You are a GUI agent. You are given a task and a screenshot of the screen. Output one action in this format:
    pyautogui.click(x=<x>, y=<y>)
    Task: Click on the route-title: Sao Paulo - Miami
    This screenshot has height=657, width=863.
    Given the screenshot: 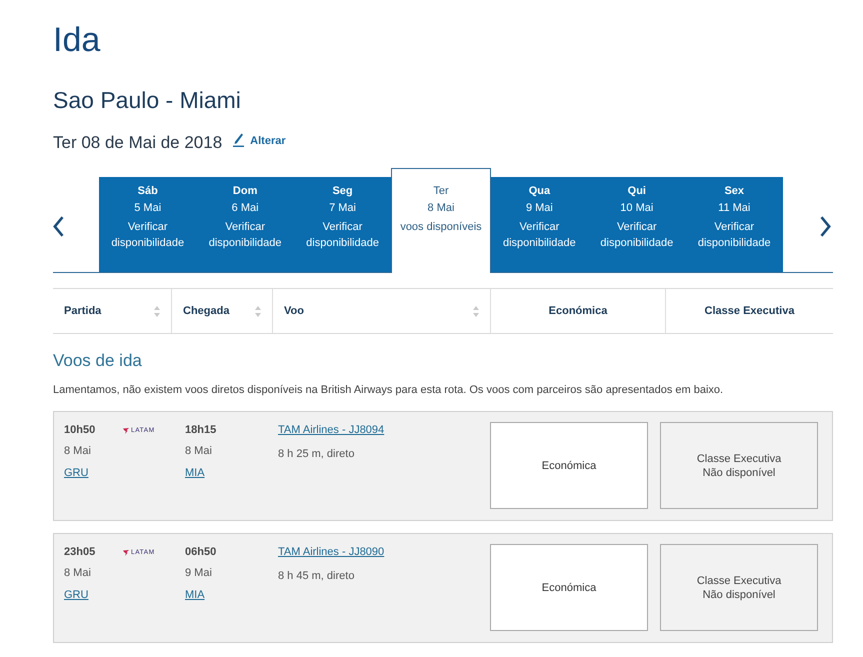 What is the action you would take?
    pyautogui.click(x=147, y=100)
    